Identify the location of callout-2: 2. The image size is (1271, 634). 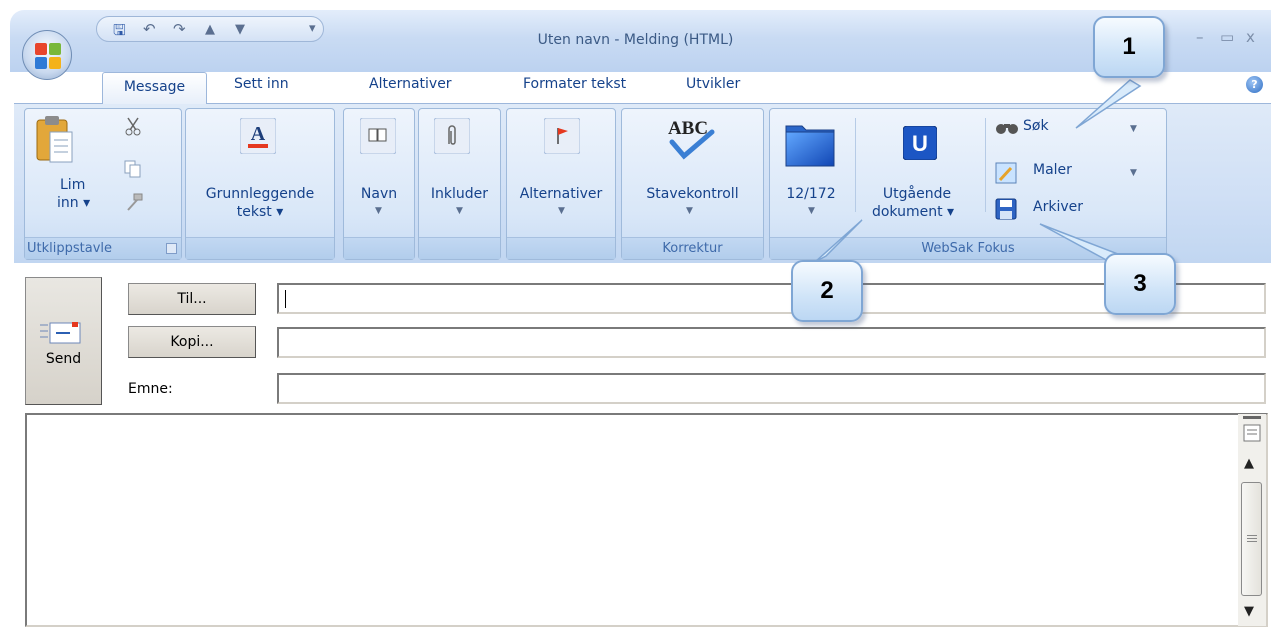
(827, 291).